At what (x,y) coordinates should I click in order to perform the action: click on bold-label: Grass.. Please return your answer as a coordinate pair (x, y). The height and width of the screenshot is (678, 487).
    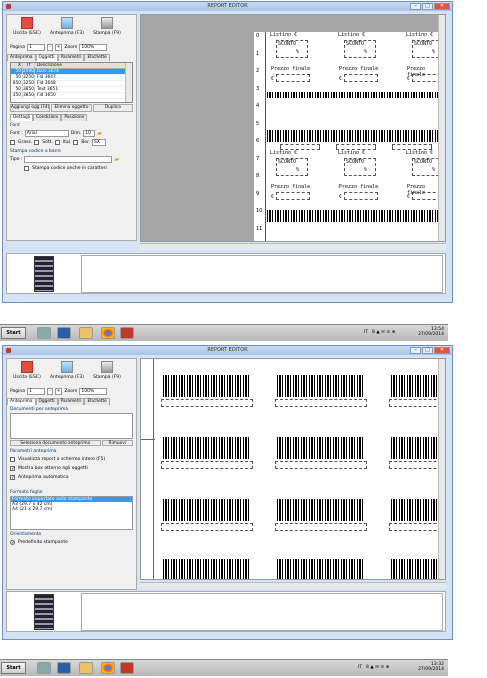
    Looking at the image, I should click on (25, 142).